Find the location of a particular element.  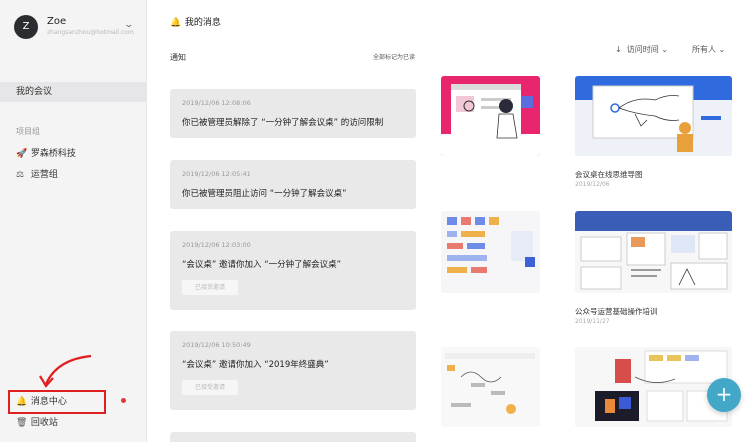

sidebar-item-label: 消息中心 is located at coordinates (48, 402).